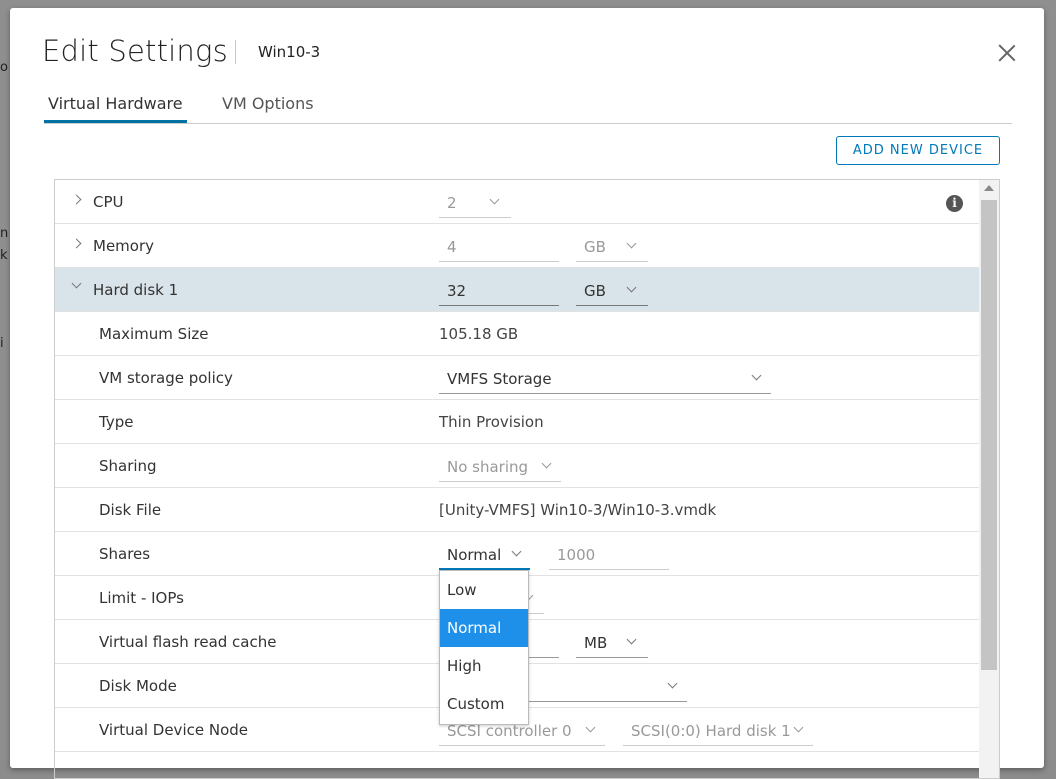  Describe the element at coordinates (474, 555) in the screenshot. I see `shares-value: Normal` at that location.